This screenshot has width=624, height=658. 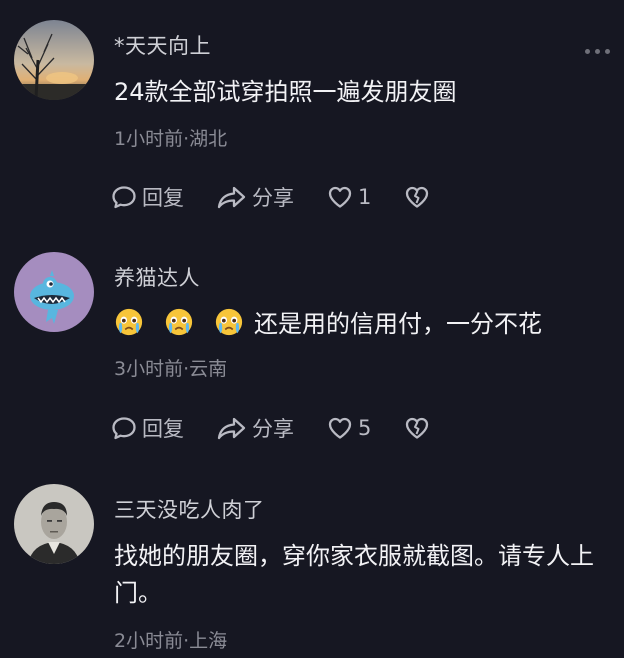 I want to click on username: 三天没吃人肉了, so click(x=189, y=509).